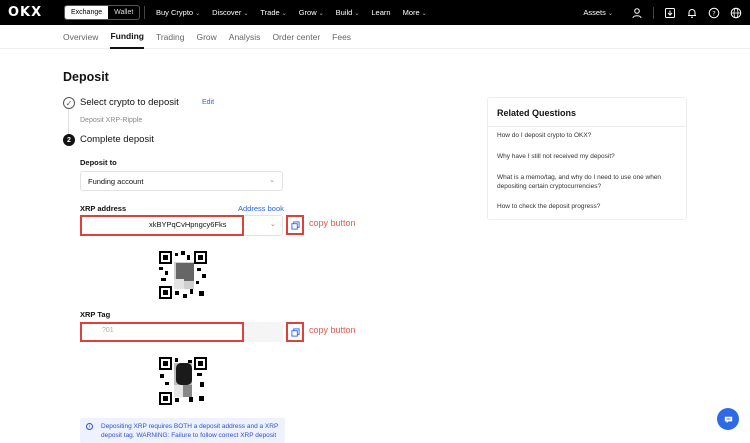  I want to click on globe-icon, so click(736, 13).